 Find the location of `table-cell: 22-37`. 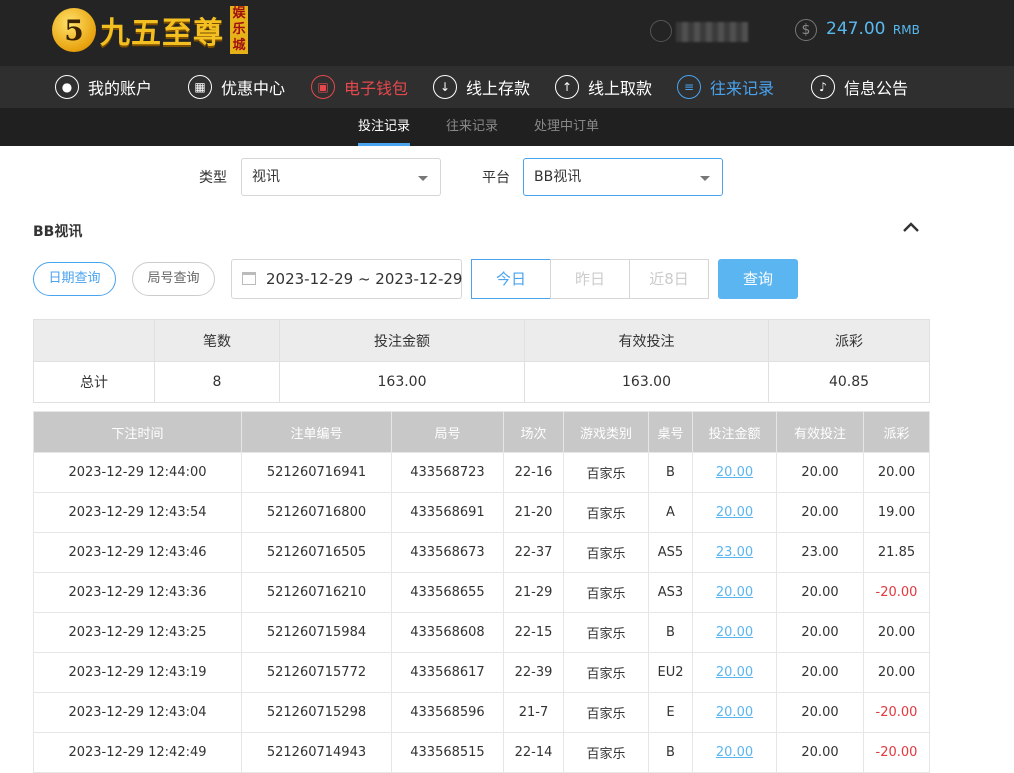

table-cell: 22-37 is located at coordinates (533, 552).